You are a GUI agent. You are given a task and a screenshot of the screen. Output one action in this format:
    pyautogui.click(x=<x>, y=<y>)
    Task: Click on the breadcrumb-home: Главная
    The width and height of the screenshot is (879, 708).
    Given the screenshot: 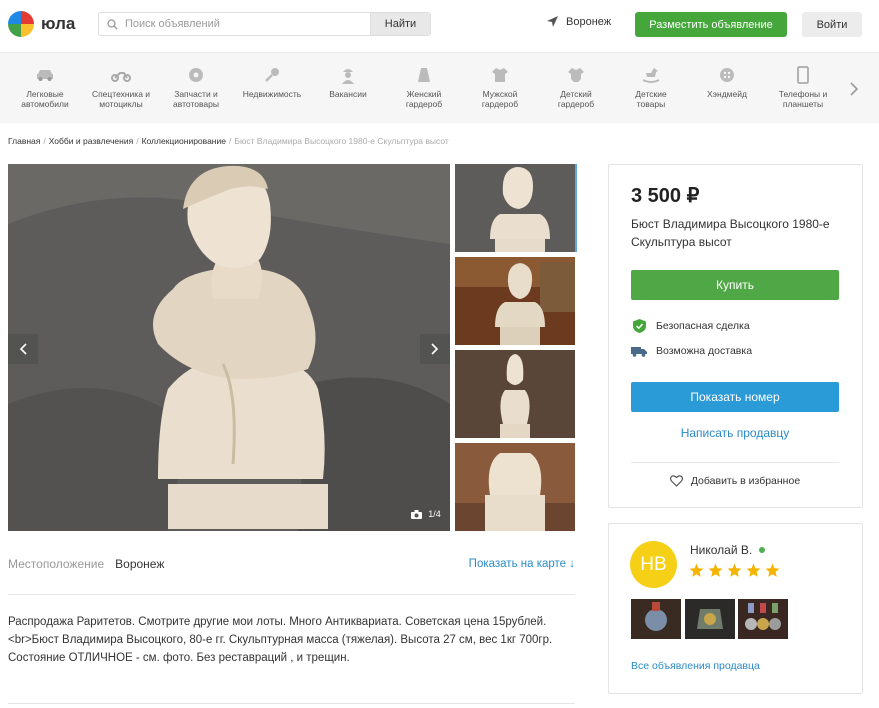 What is the action you would take?
    pyautogui.click(x=24, y=141)
    